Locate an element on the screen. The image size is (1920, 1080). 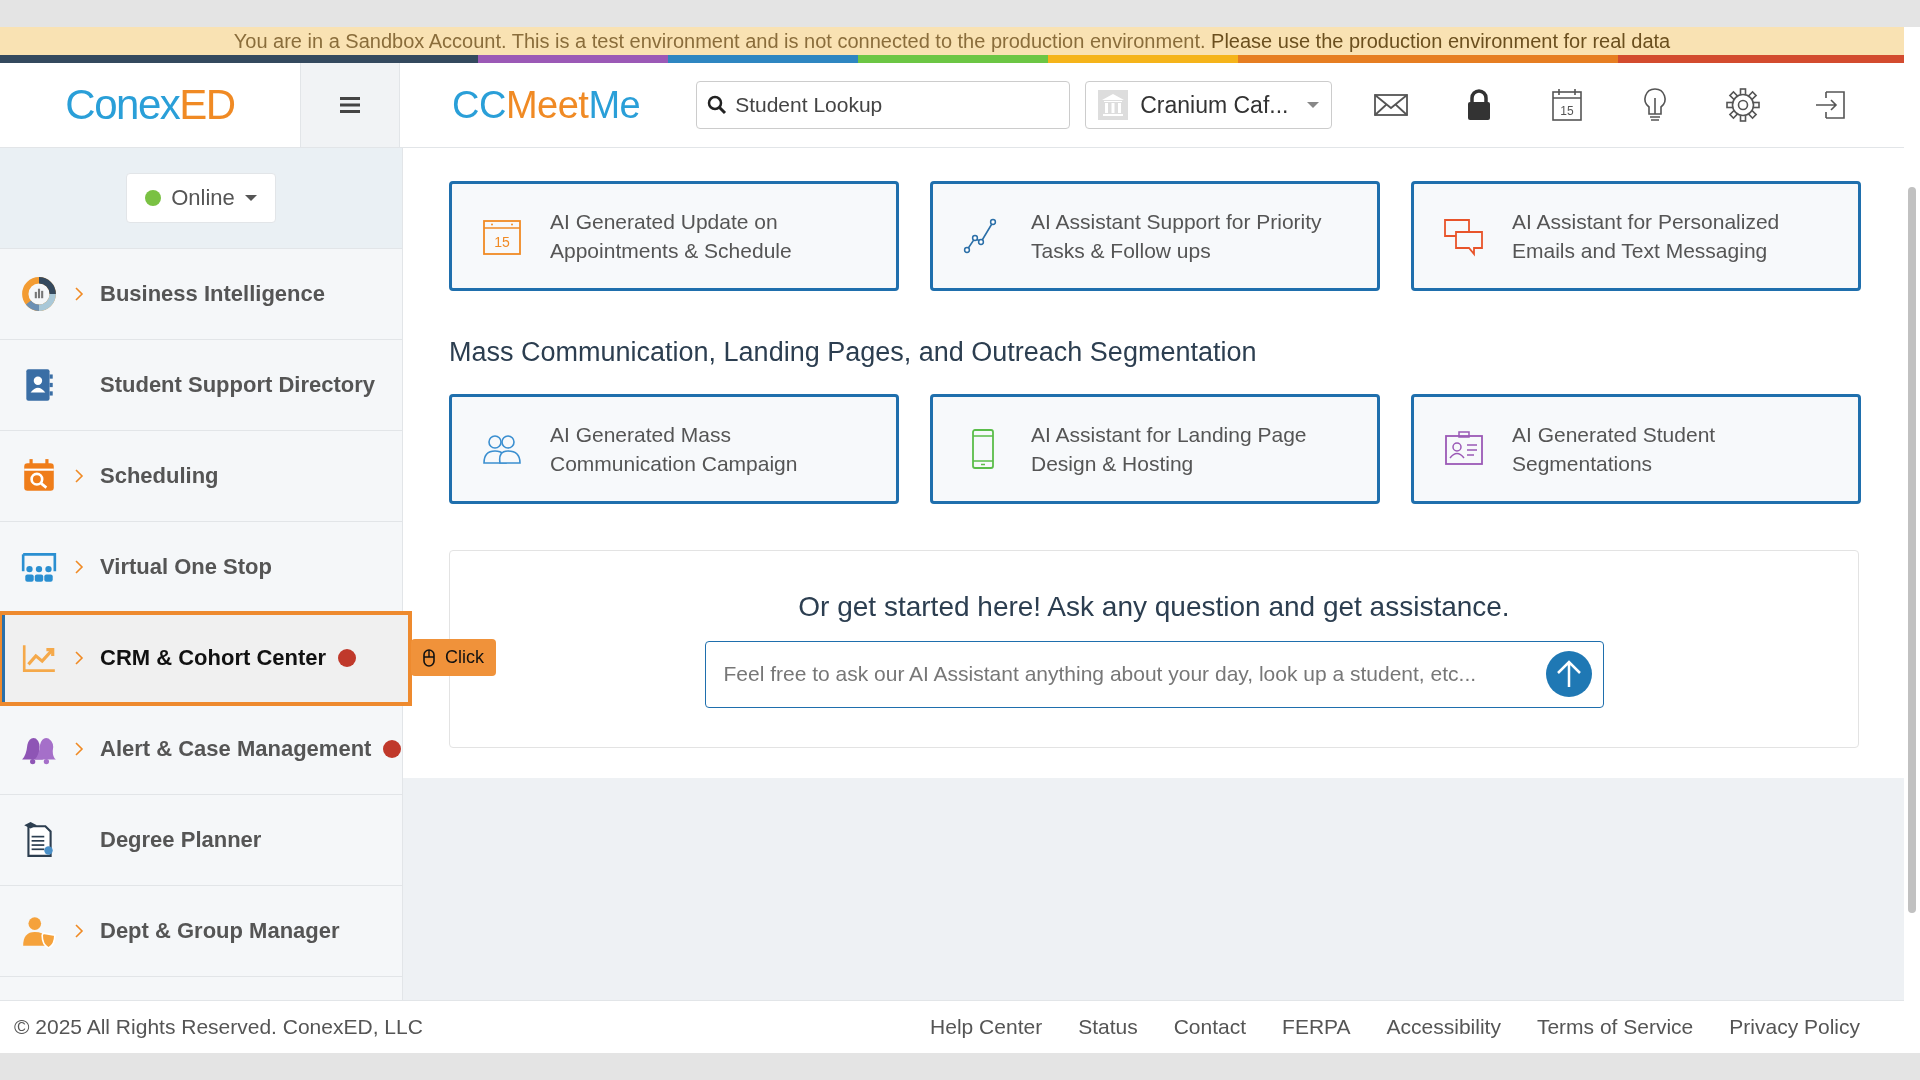
settings-icon is located at coordinates (1743, 105).